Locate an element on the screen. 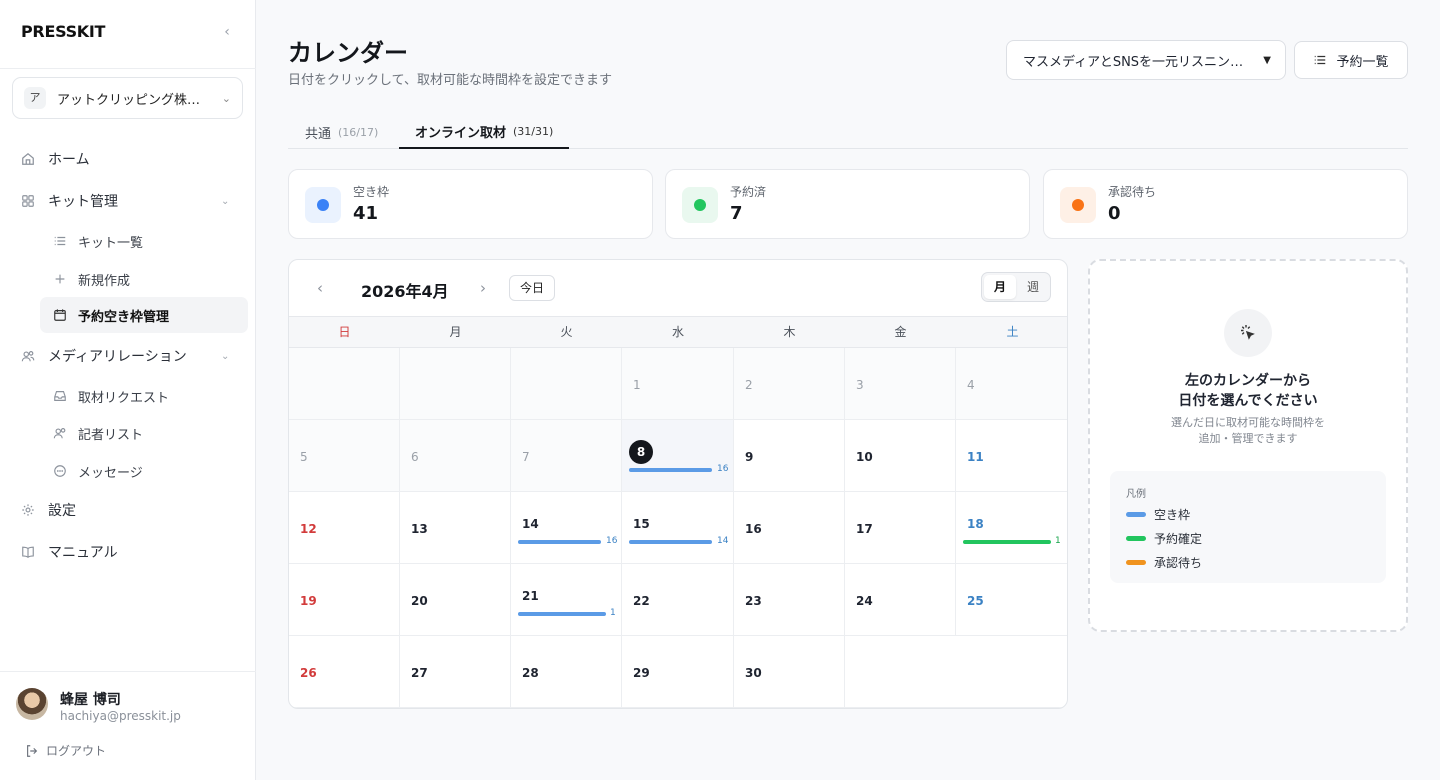 The height and width of the screenshot is (780, 1440). nav-kit-new: 新規作成 is located at coordinates (128, 279).